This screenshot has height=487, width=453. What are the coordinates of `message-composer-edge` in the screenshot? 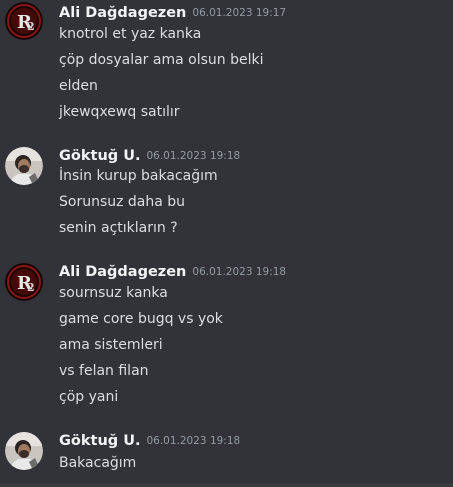 It's located at (226, 485).